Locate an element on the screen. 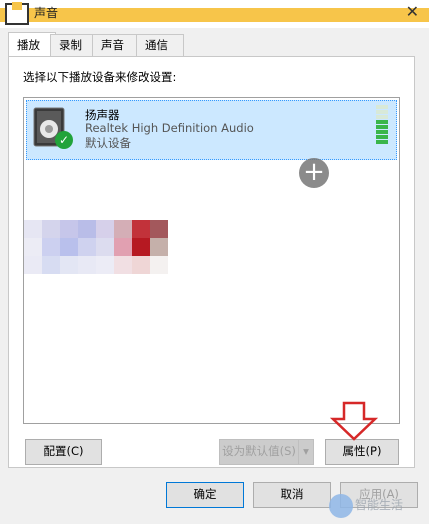  chevron-down-icon: ▾ is located at coordinates (306, 451).